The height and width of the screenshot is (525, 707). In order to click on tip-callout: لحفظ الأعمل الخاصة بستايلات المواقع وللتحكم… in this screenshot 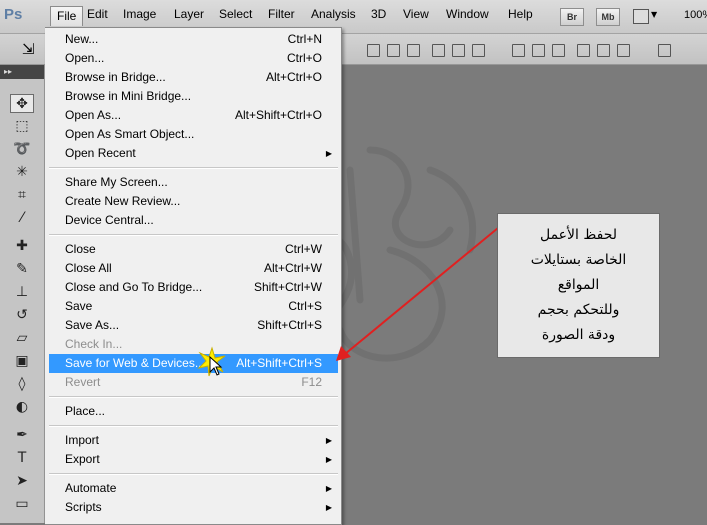, I will do `click(578, 285)`.